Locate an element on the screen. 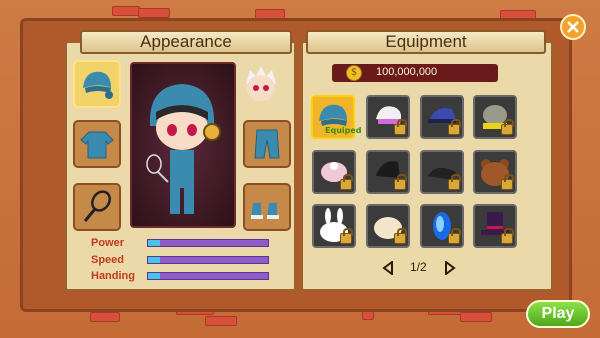 Image resolution: width=600 pixels, height=338 pixels. shoes-icon is located at coordinates (265, 211).